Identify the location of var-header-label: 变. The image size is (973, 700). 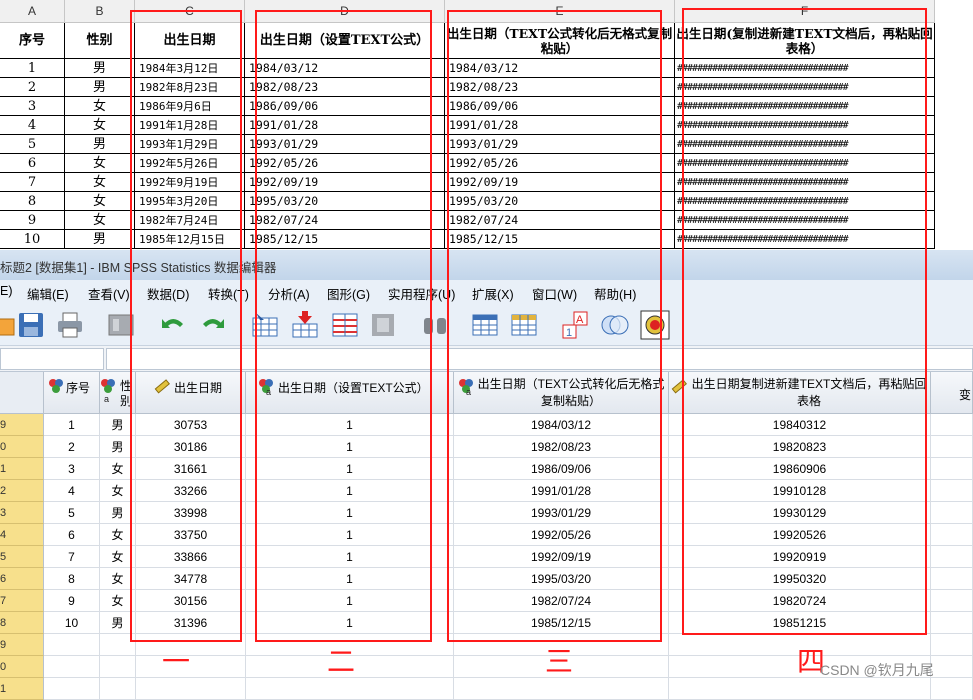
(965, 395).